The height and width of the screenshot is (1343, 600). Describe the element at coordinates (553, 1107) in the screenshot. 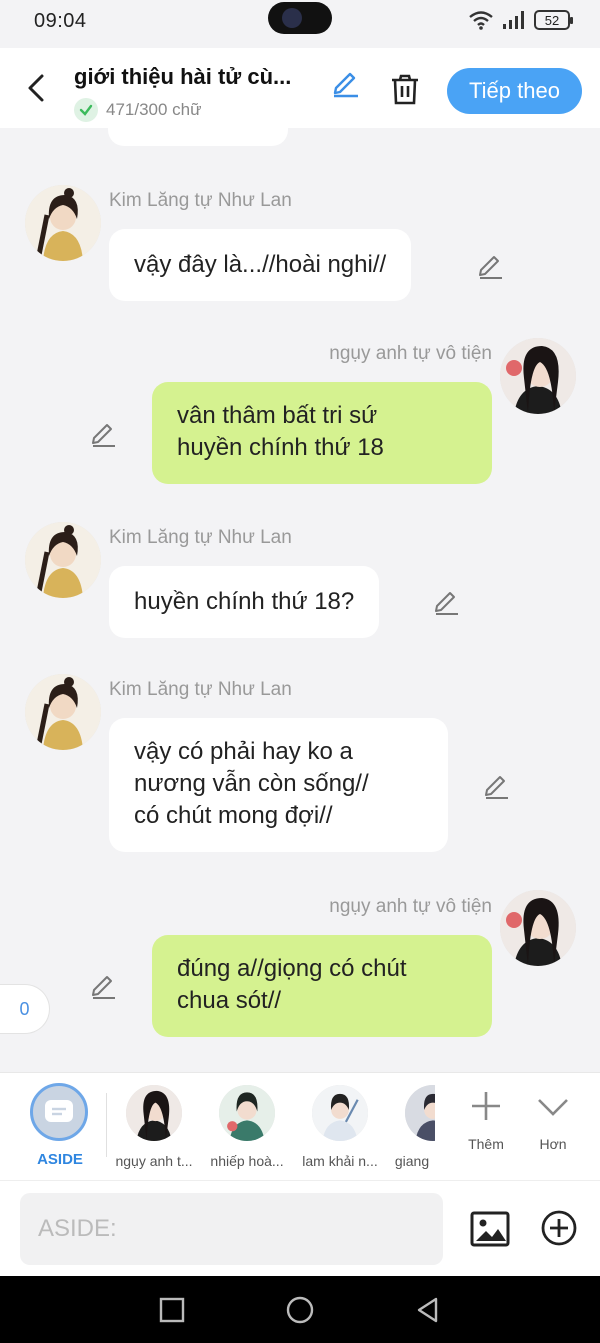

I see `chevron-down-icon` at that location.